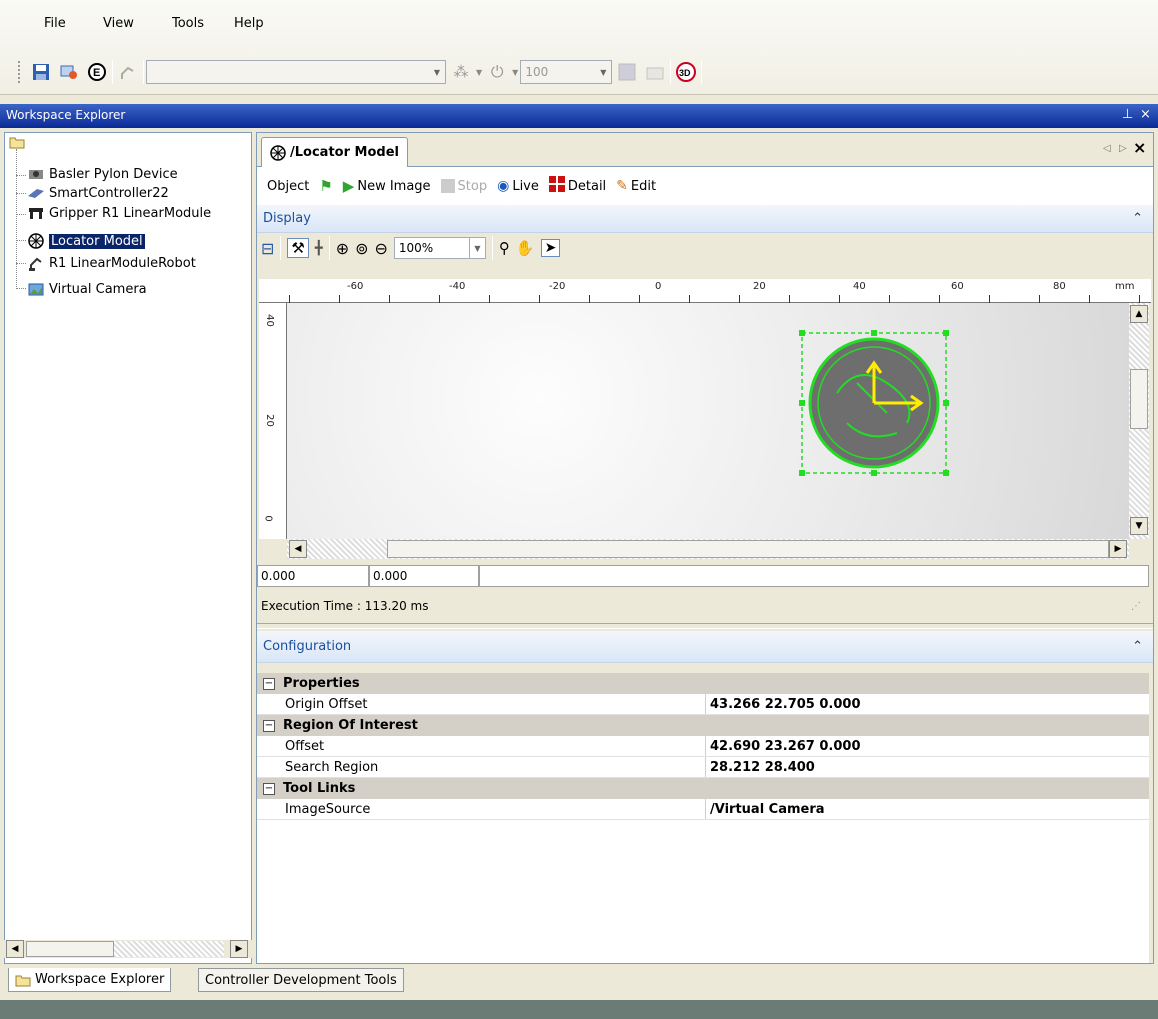 This screenshot has width=1158, height=1019. Describe the element at coordinates (703, 725) in the screenshot. I see `category-region-of-interest: − Region Of Interest` at that location.